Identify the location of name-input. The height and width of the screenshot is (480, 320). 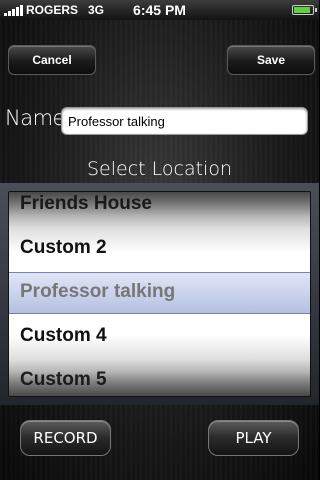
(184, 121).